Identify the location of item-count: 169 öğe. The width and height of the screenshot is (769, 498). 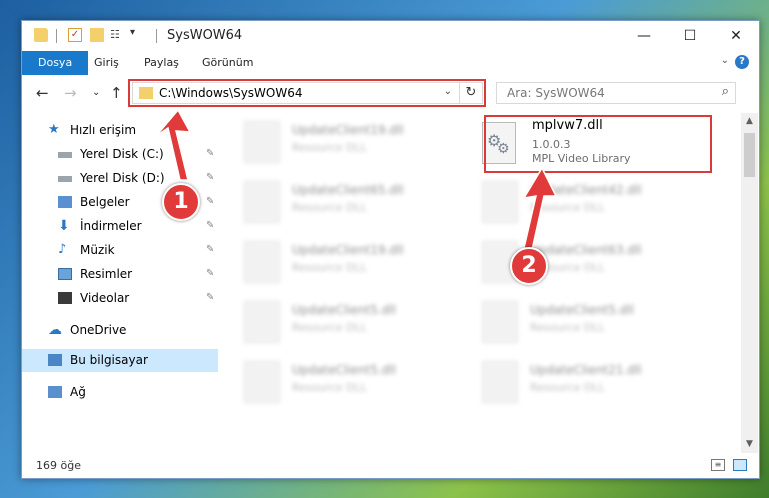
(58, 465).